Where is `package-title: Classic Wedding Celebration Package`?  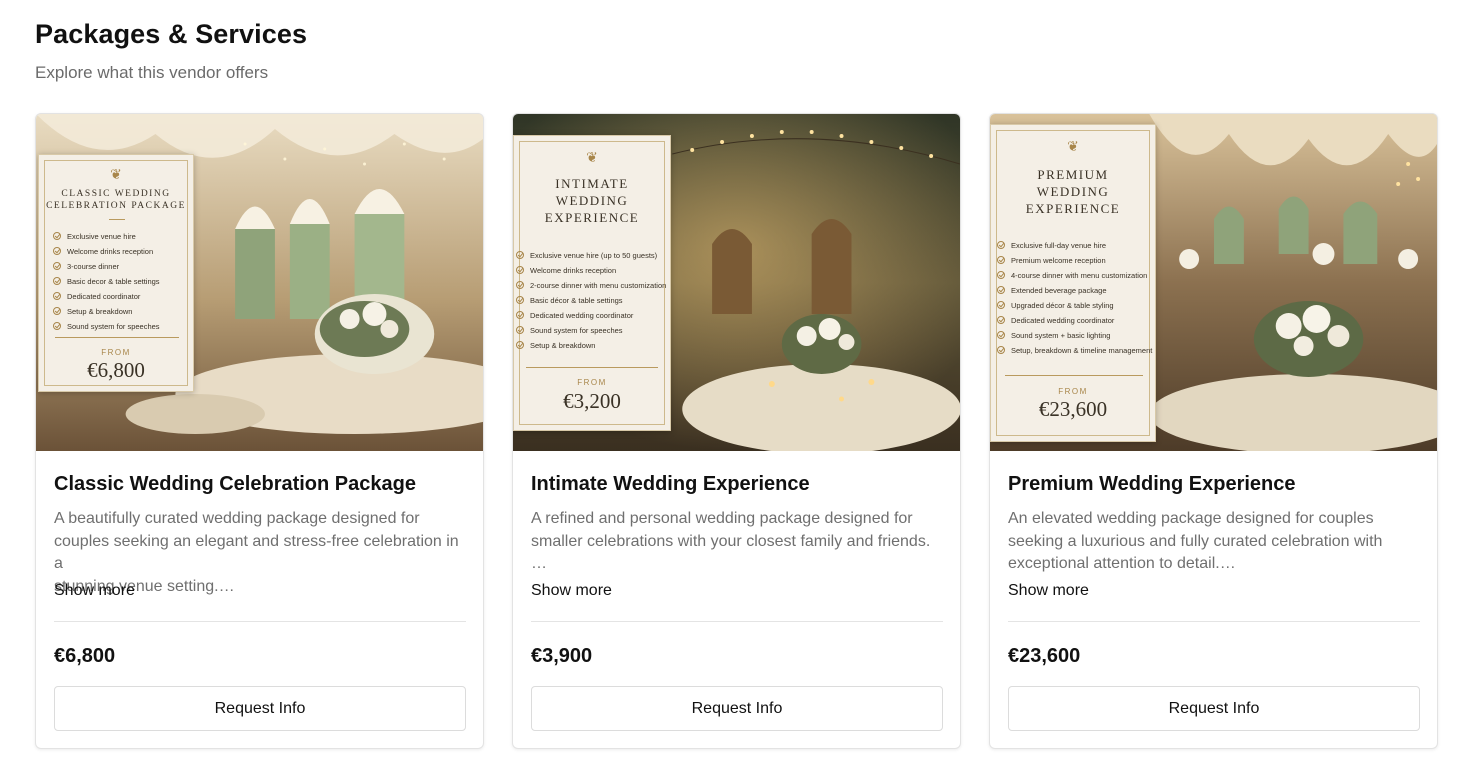 package-title: Classic Wedding Celebration Package is located at coordinates (235, 484).